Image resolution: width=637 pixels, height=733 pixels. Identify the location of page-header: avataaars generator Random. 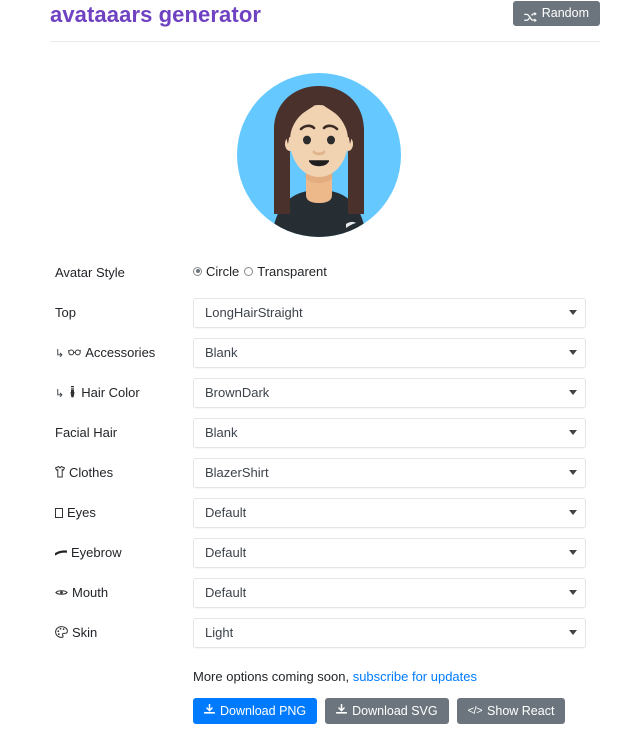
(318, 21).